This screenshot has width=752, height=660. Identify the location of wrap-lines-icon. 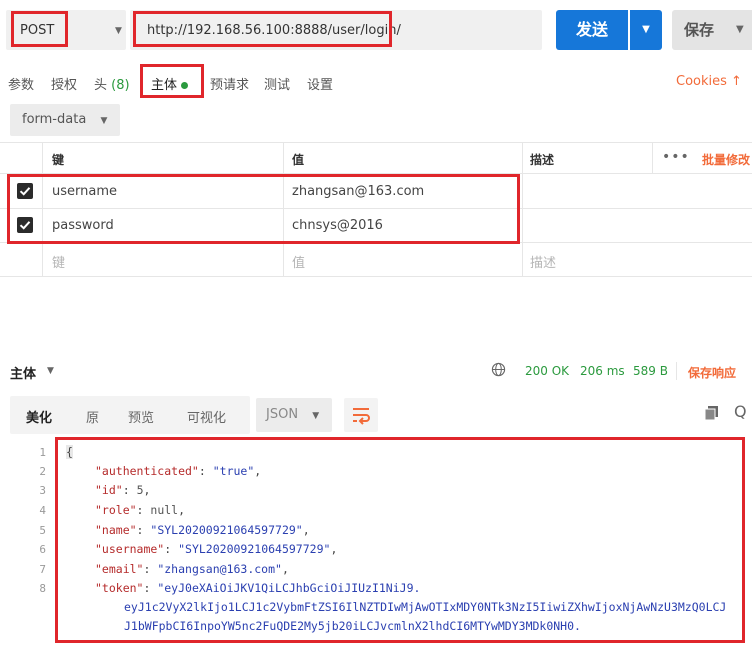
(361, 416).